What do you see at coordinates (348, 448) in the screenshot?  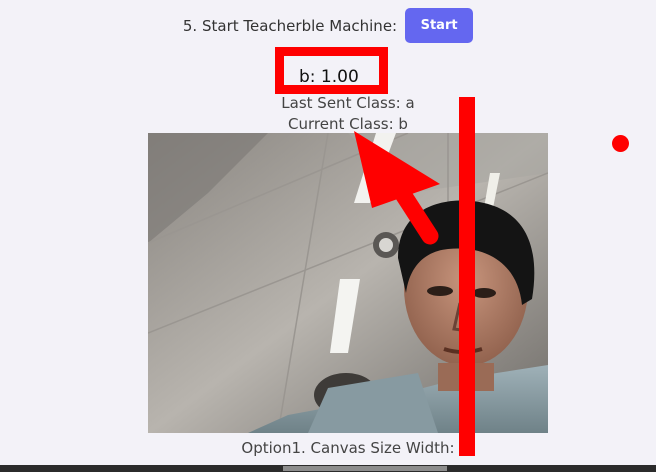 I see `option-canvas-width-label: Option1. Canvas Size Width:` at bounding box center [348, 448].